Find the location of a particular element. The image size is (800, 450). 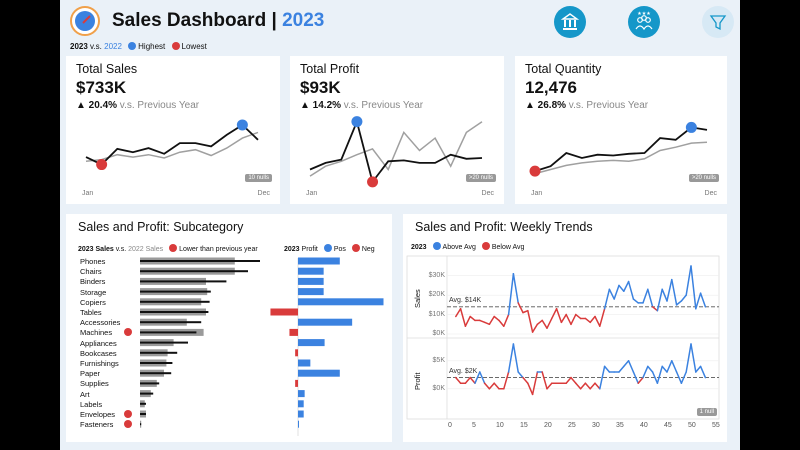

x-tick-label: 35 is located at coordinates (620, 425).